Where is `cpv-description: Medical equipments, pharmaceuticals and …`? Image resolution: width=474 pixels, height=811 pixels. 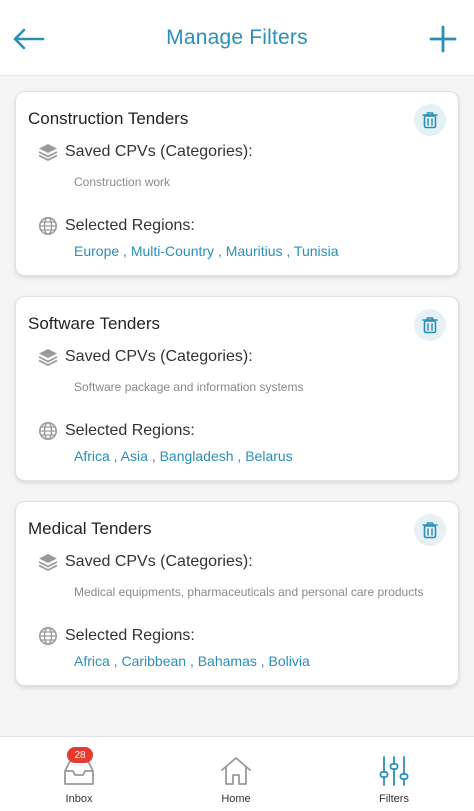
cpv-description: Medical equipments, pharmaceuticals and … is located at coordinates (249, 592).